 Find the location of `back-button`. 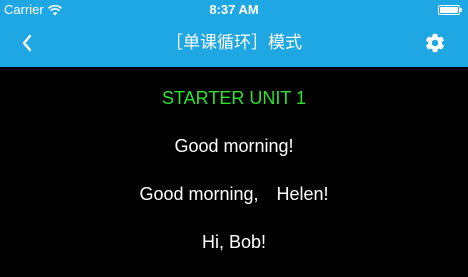

back-button is located at coordinates (27, 43).